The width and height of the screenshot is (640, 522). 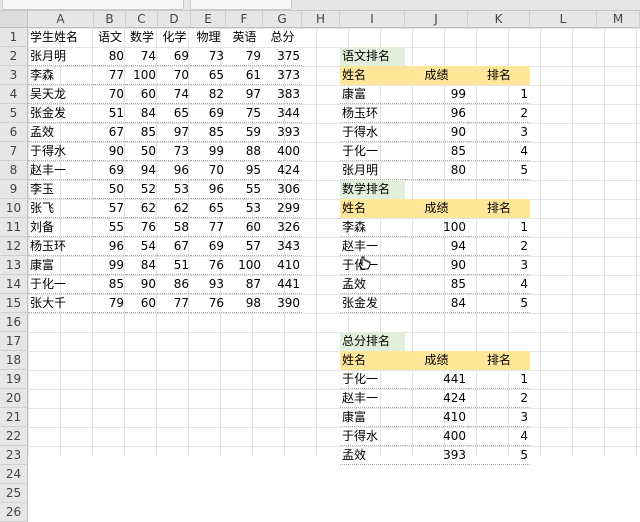 What do you see at coordinates (282, 189) in the screenshot?
I see `table-cell: 306` at bounding box center [282, 189].